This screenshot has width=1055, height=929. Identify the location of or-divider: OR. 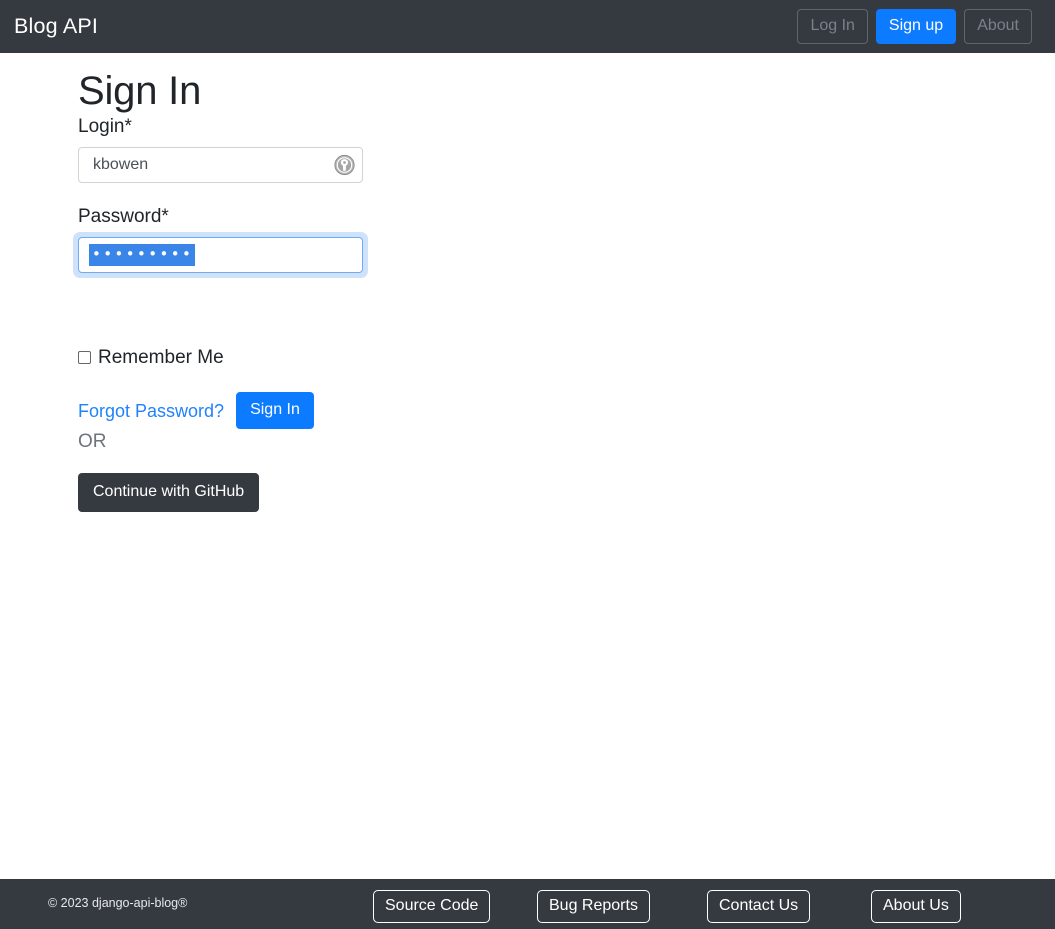
(92, 441).